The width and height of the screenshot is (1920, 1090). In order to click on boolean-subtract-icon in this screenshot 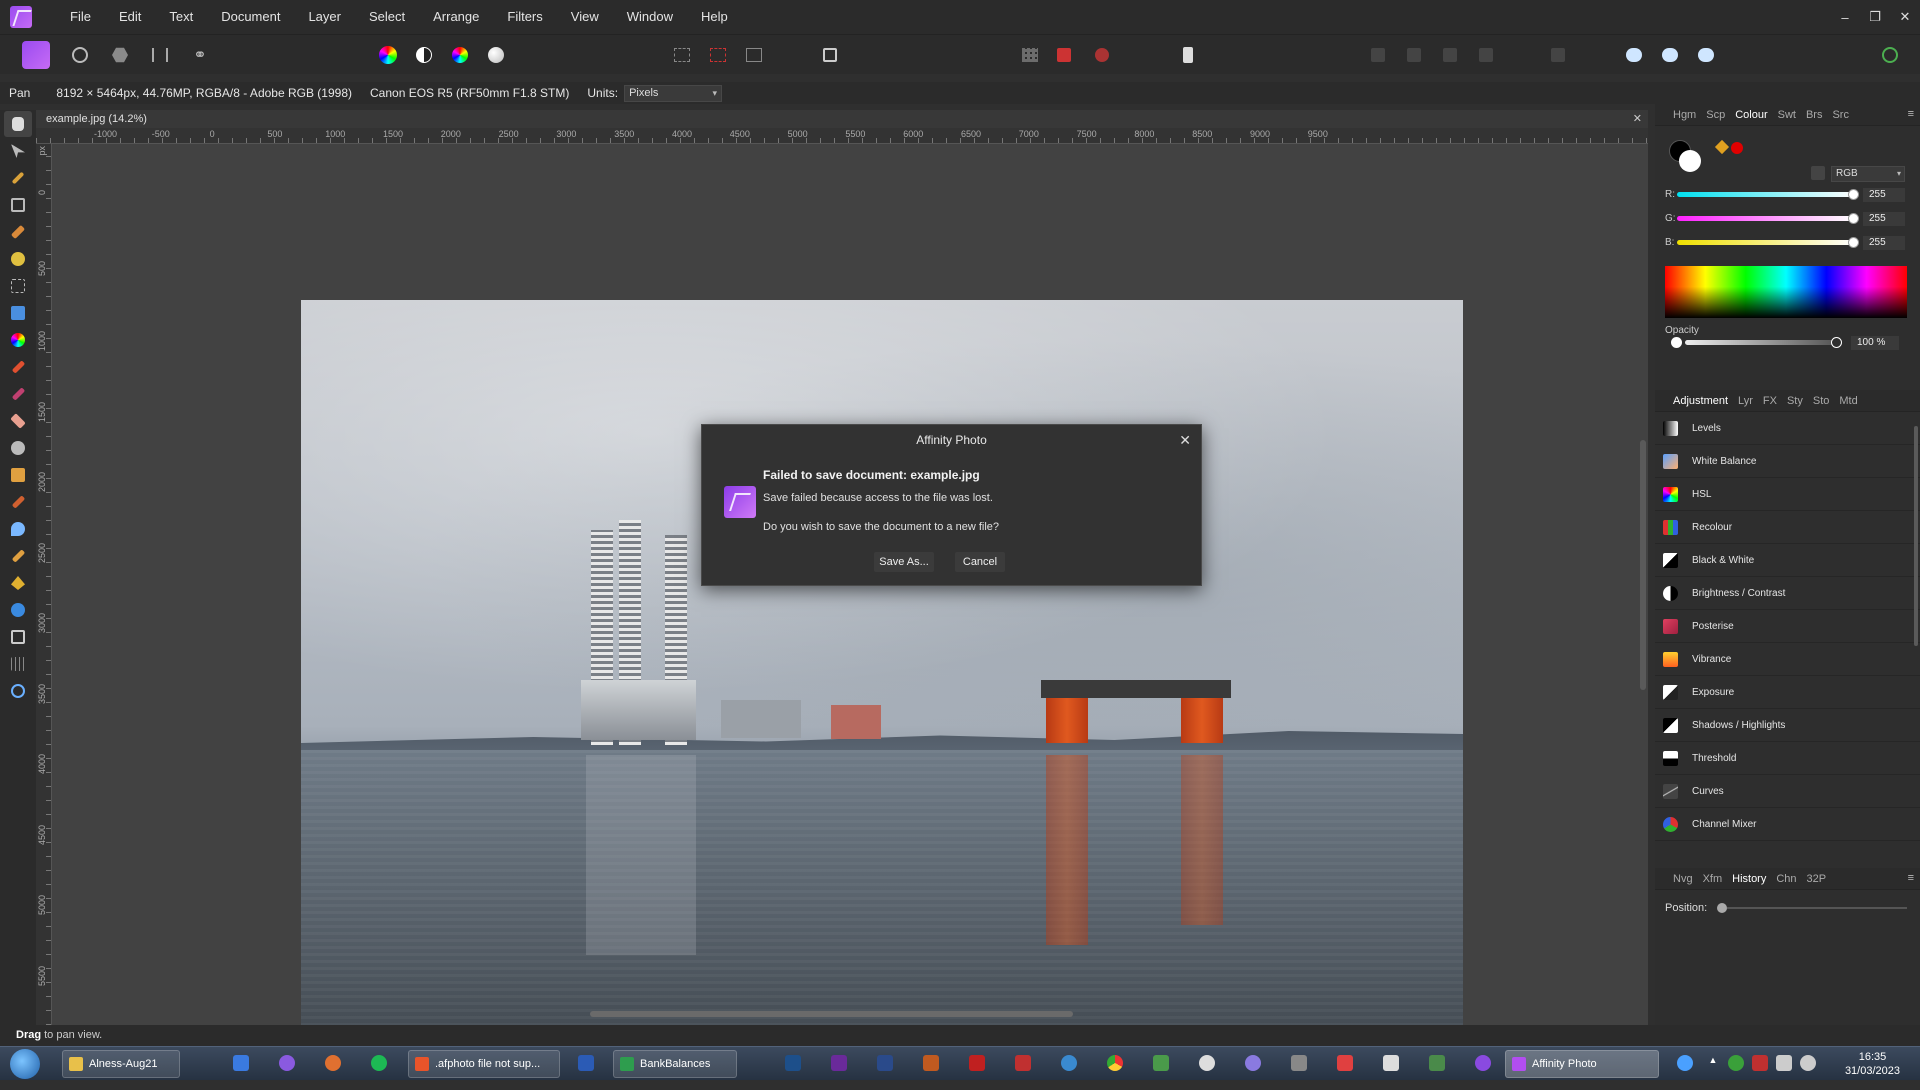, I will do `click(1670, 55)`.